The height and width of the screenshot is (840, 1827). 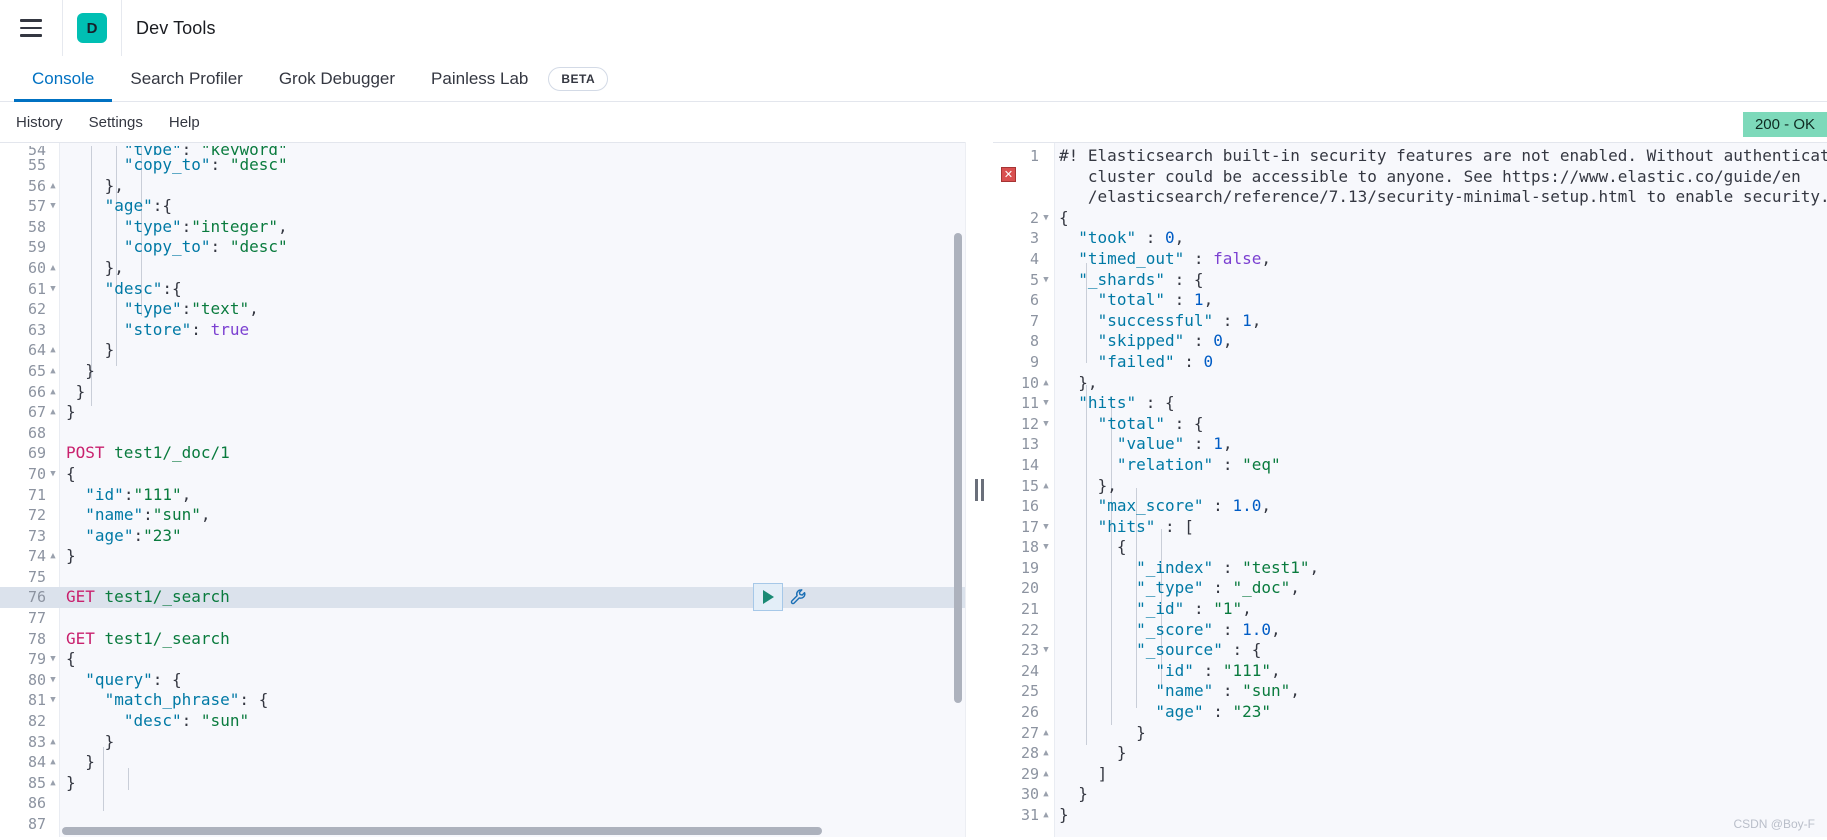 What do you see at coordinates (1410, 794) in the screenshot?
I see `code-line: 30 ▲ }` at bounding box center [1410, 794].